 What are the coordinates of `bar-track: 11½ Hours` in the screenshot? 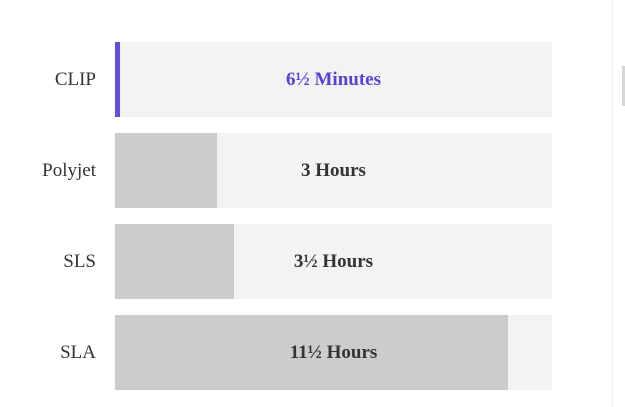 It's located at (333, 352).